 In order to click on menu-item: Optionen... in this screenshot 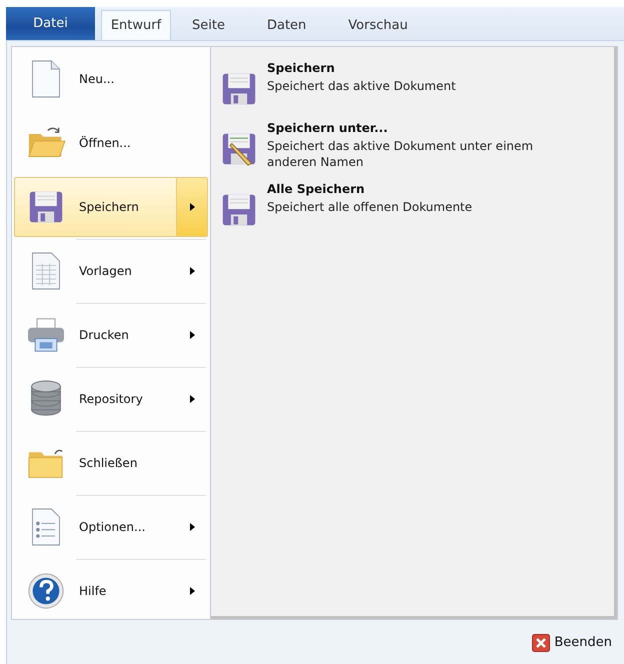, I will do `click(111, 527)`.